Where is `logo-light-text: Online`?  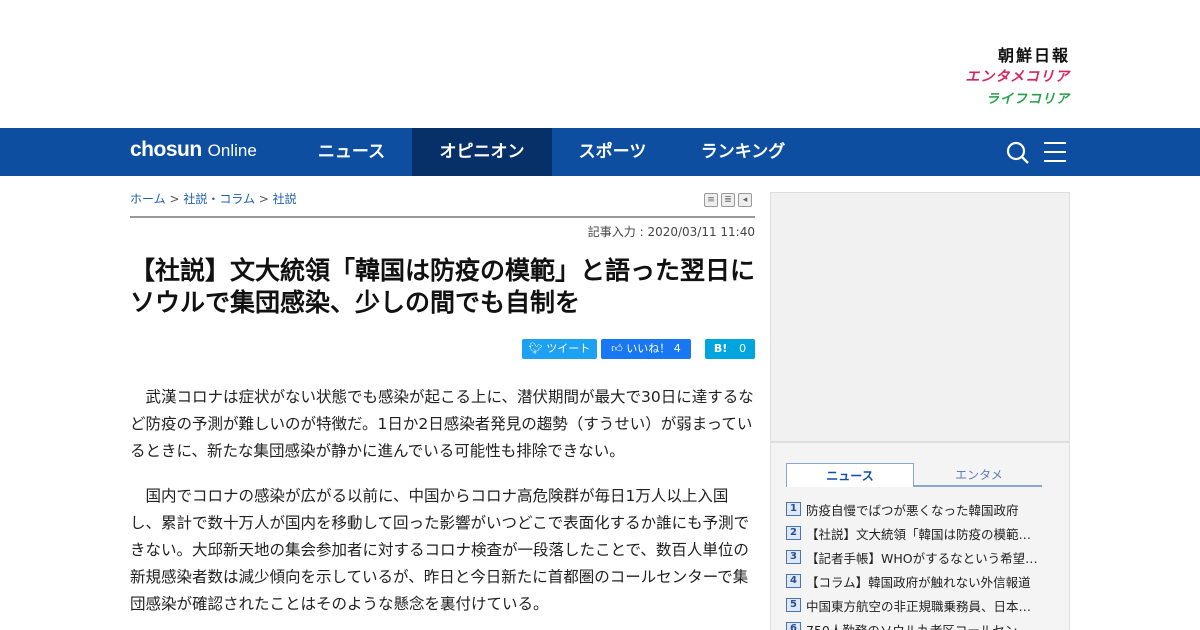 logo-light-text: Online is located at coordinates (232, 150).